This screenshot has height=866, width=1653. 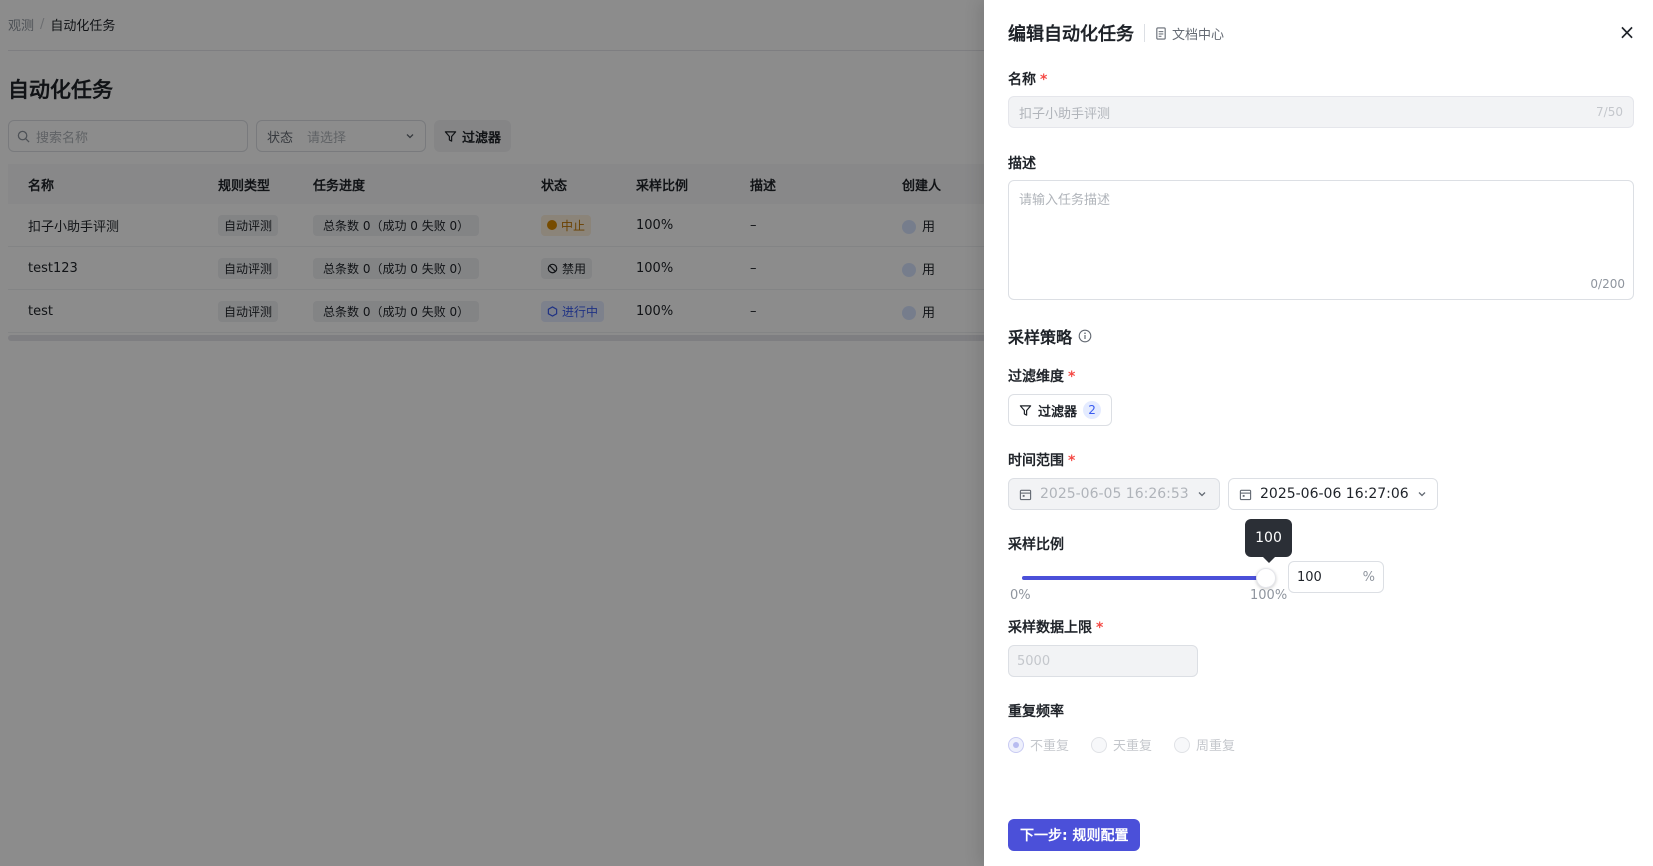 I want to click on name-counter: 7/50, so click(x=1609, y=112).